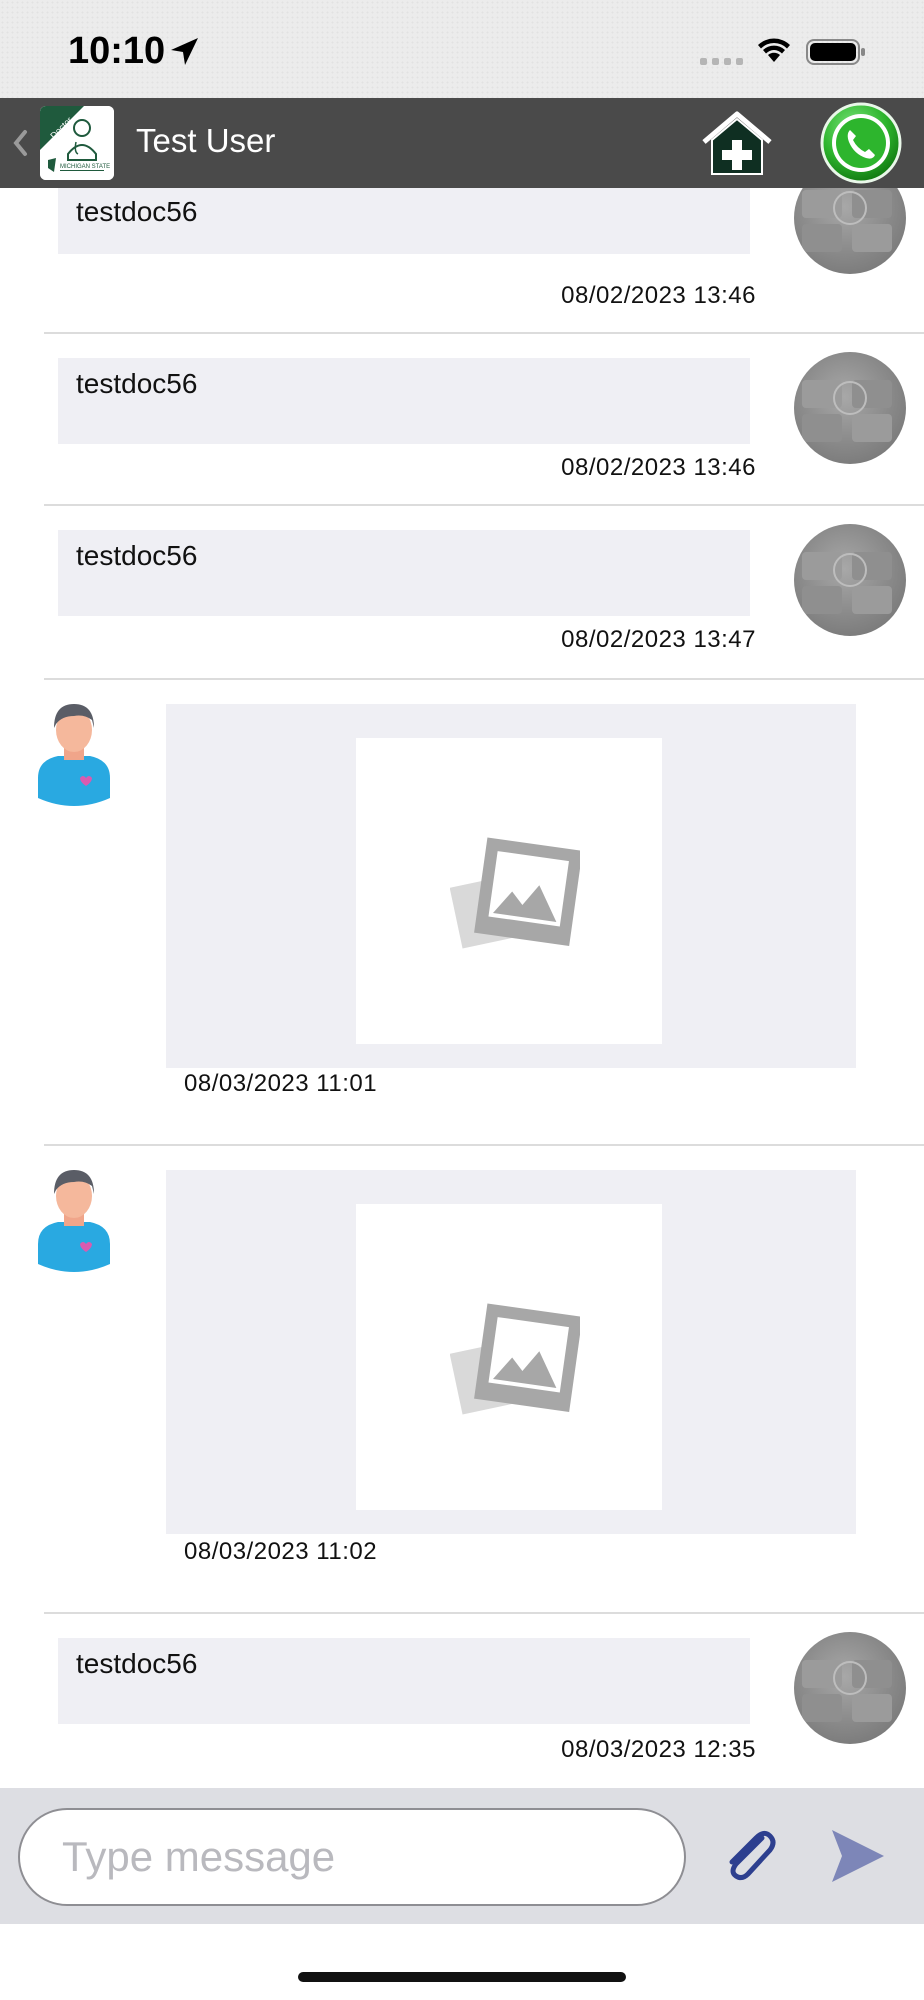  What do you see at coordinates (184, 51) in the screenshot?
I see `location-arrow-icon` at bounding box center [184, 51].